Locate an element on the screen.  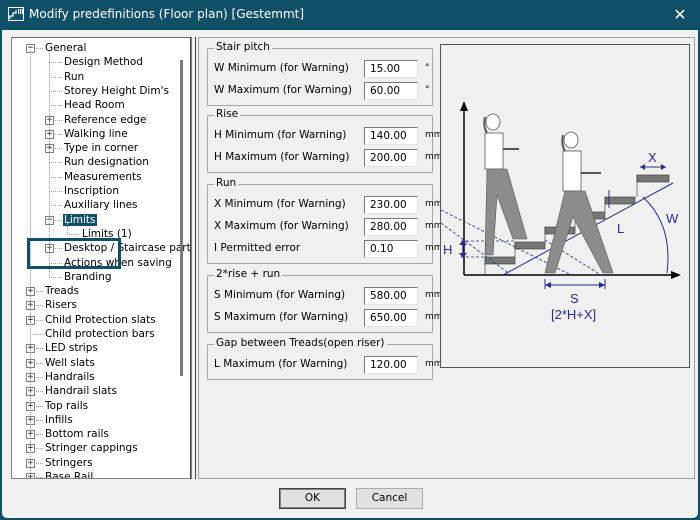
cancel-button: Cancel is located at coordinates (389, 498).